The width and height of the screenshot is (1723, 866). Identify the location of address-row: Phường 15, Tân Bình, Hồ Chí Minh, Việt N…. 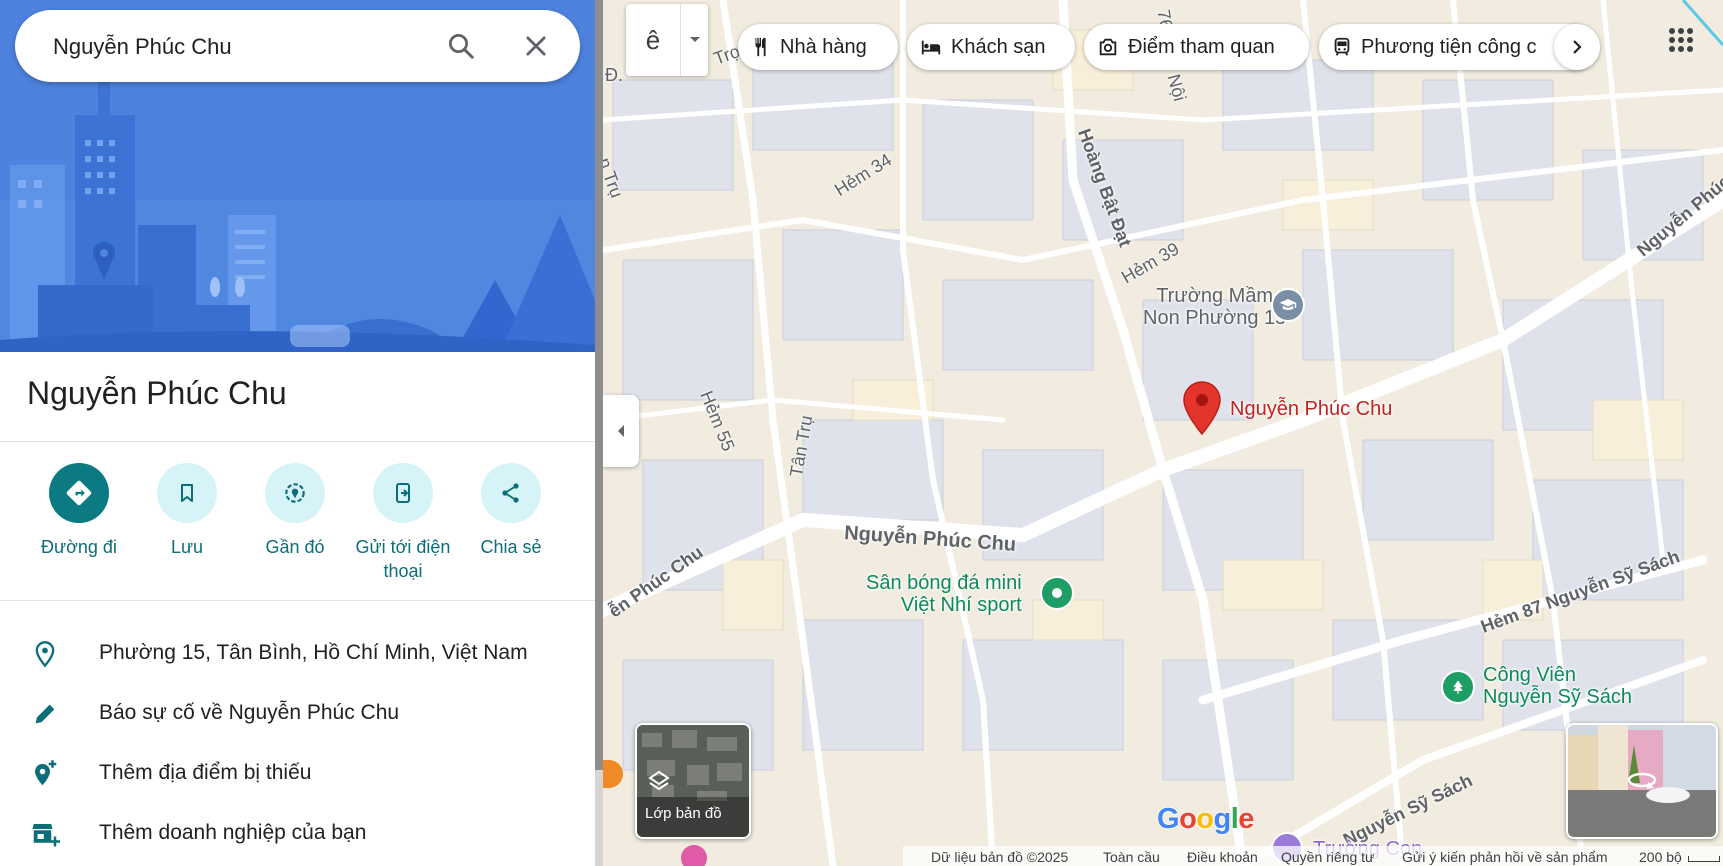
(297, 654).